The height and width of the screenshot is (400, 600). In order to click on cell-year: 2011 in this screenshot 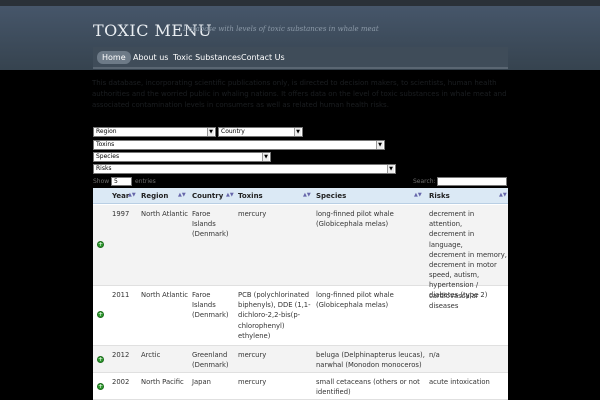, I will do `click(121, 295)`.